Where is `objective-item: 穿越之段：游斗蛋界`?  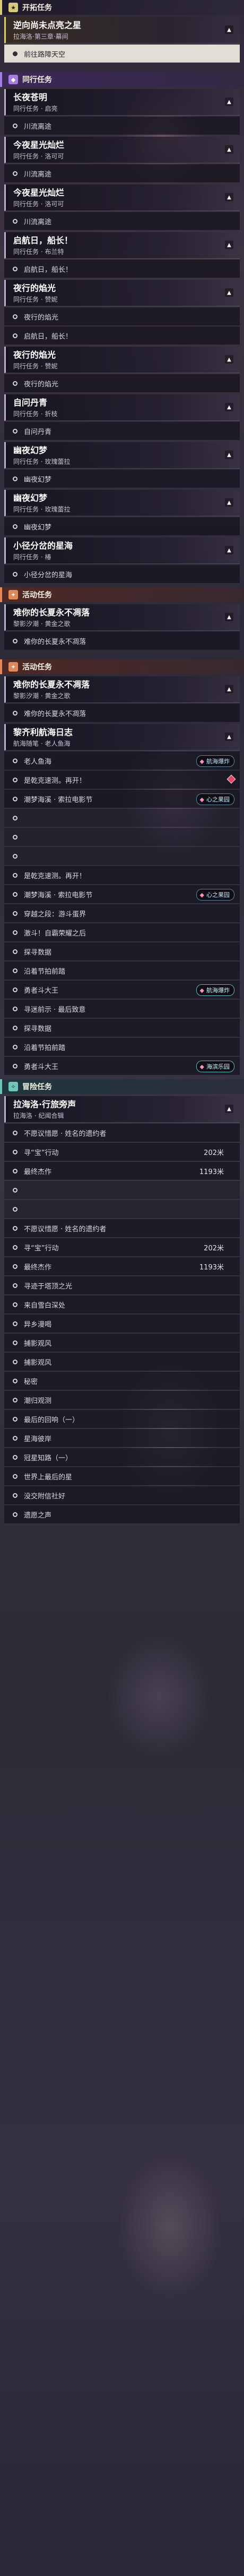
objective-item: 穿越之段：游斗蛋界 is located at coordinates (122, 913).